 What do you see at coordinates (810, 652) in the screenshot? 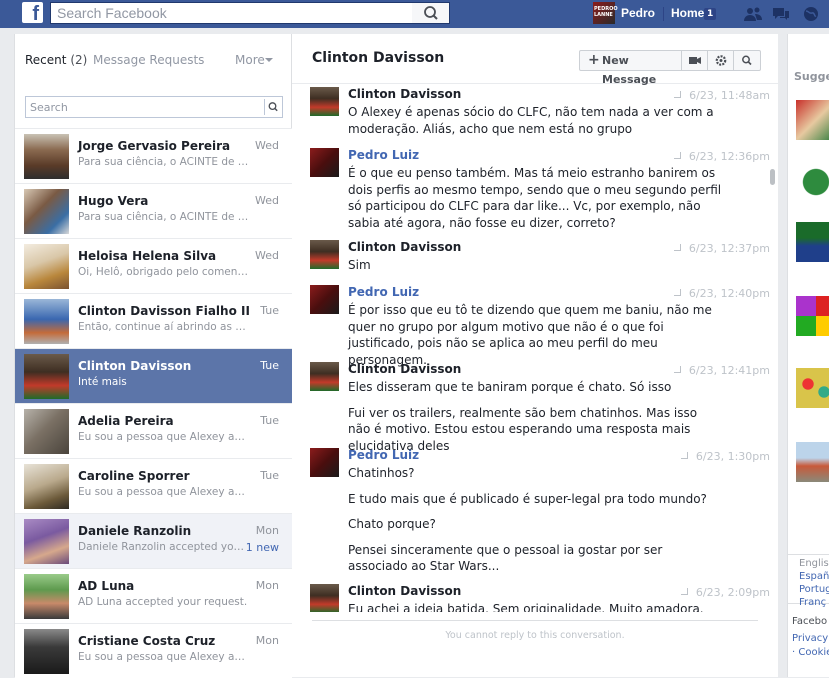
I see `cookies-link: · Cookie` at bounding box center [810, 652].